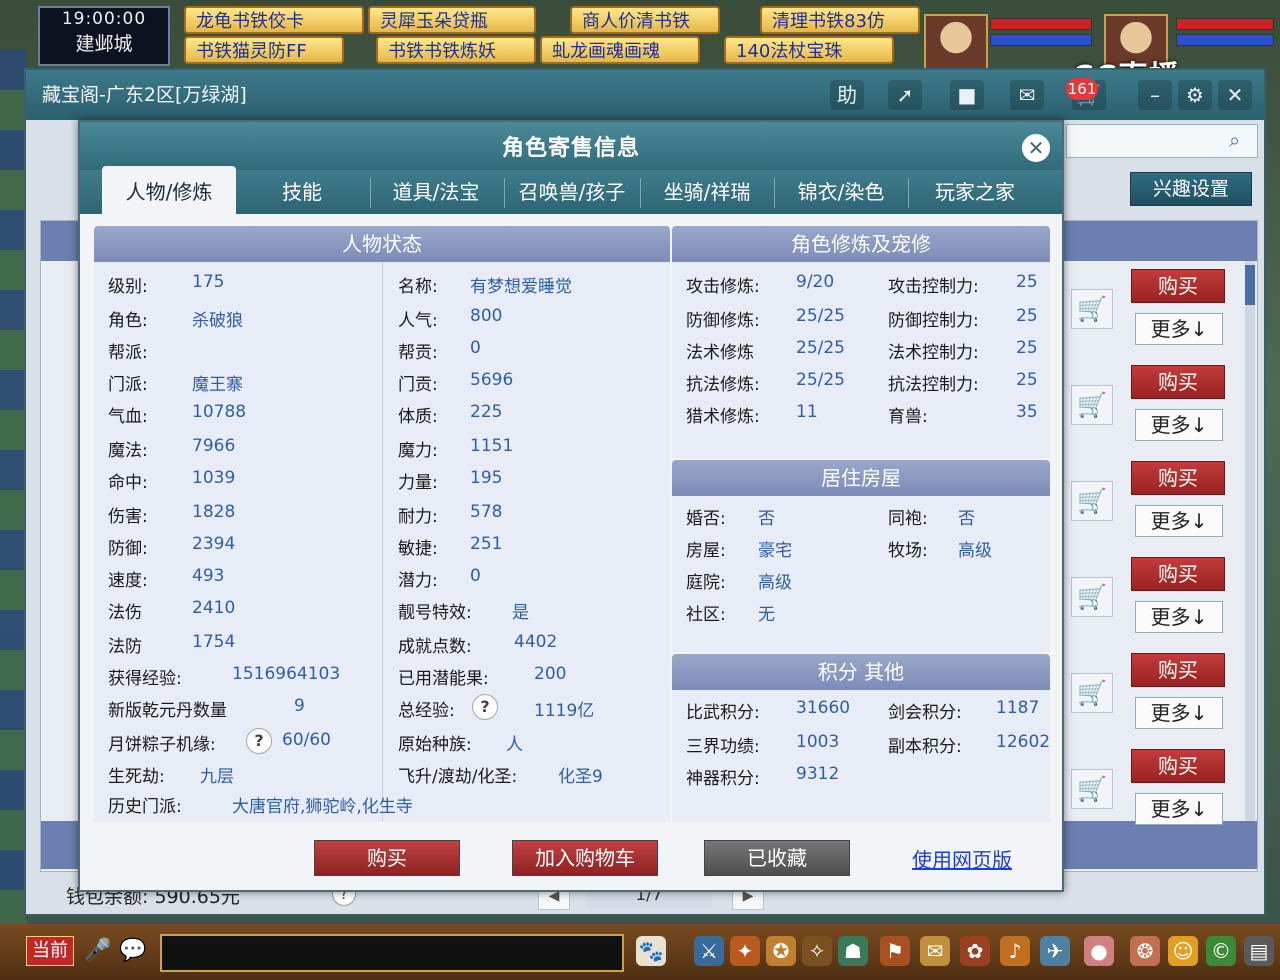 This screenshot has width=1280, height=980. I want to click on status-value: 2410, so click(214, 608).